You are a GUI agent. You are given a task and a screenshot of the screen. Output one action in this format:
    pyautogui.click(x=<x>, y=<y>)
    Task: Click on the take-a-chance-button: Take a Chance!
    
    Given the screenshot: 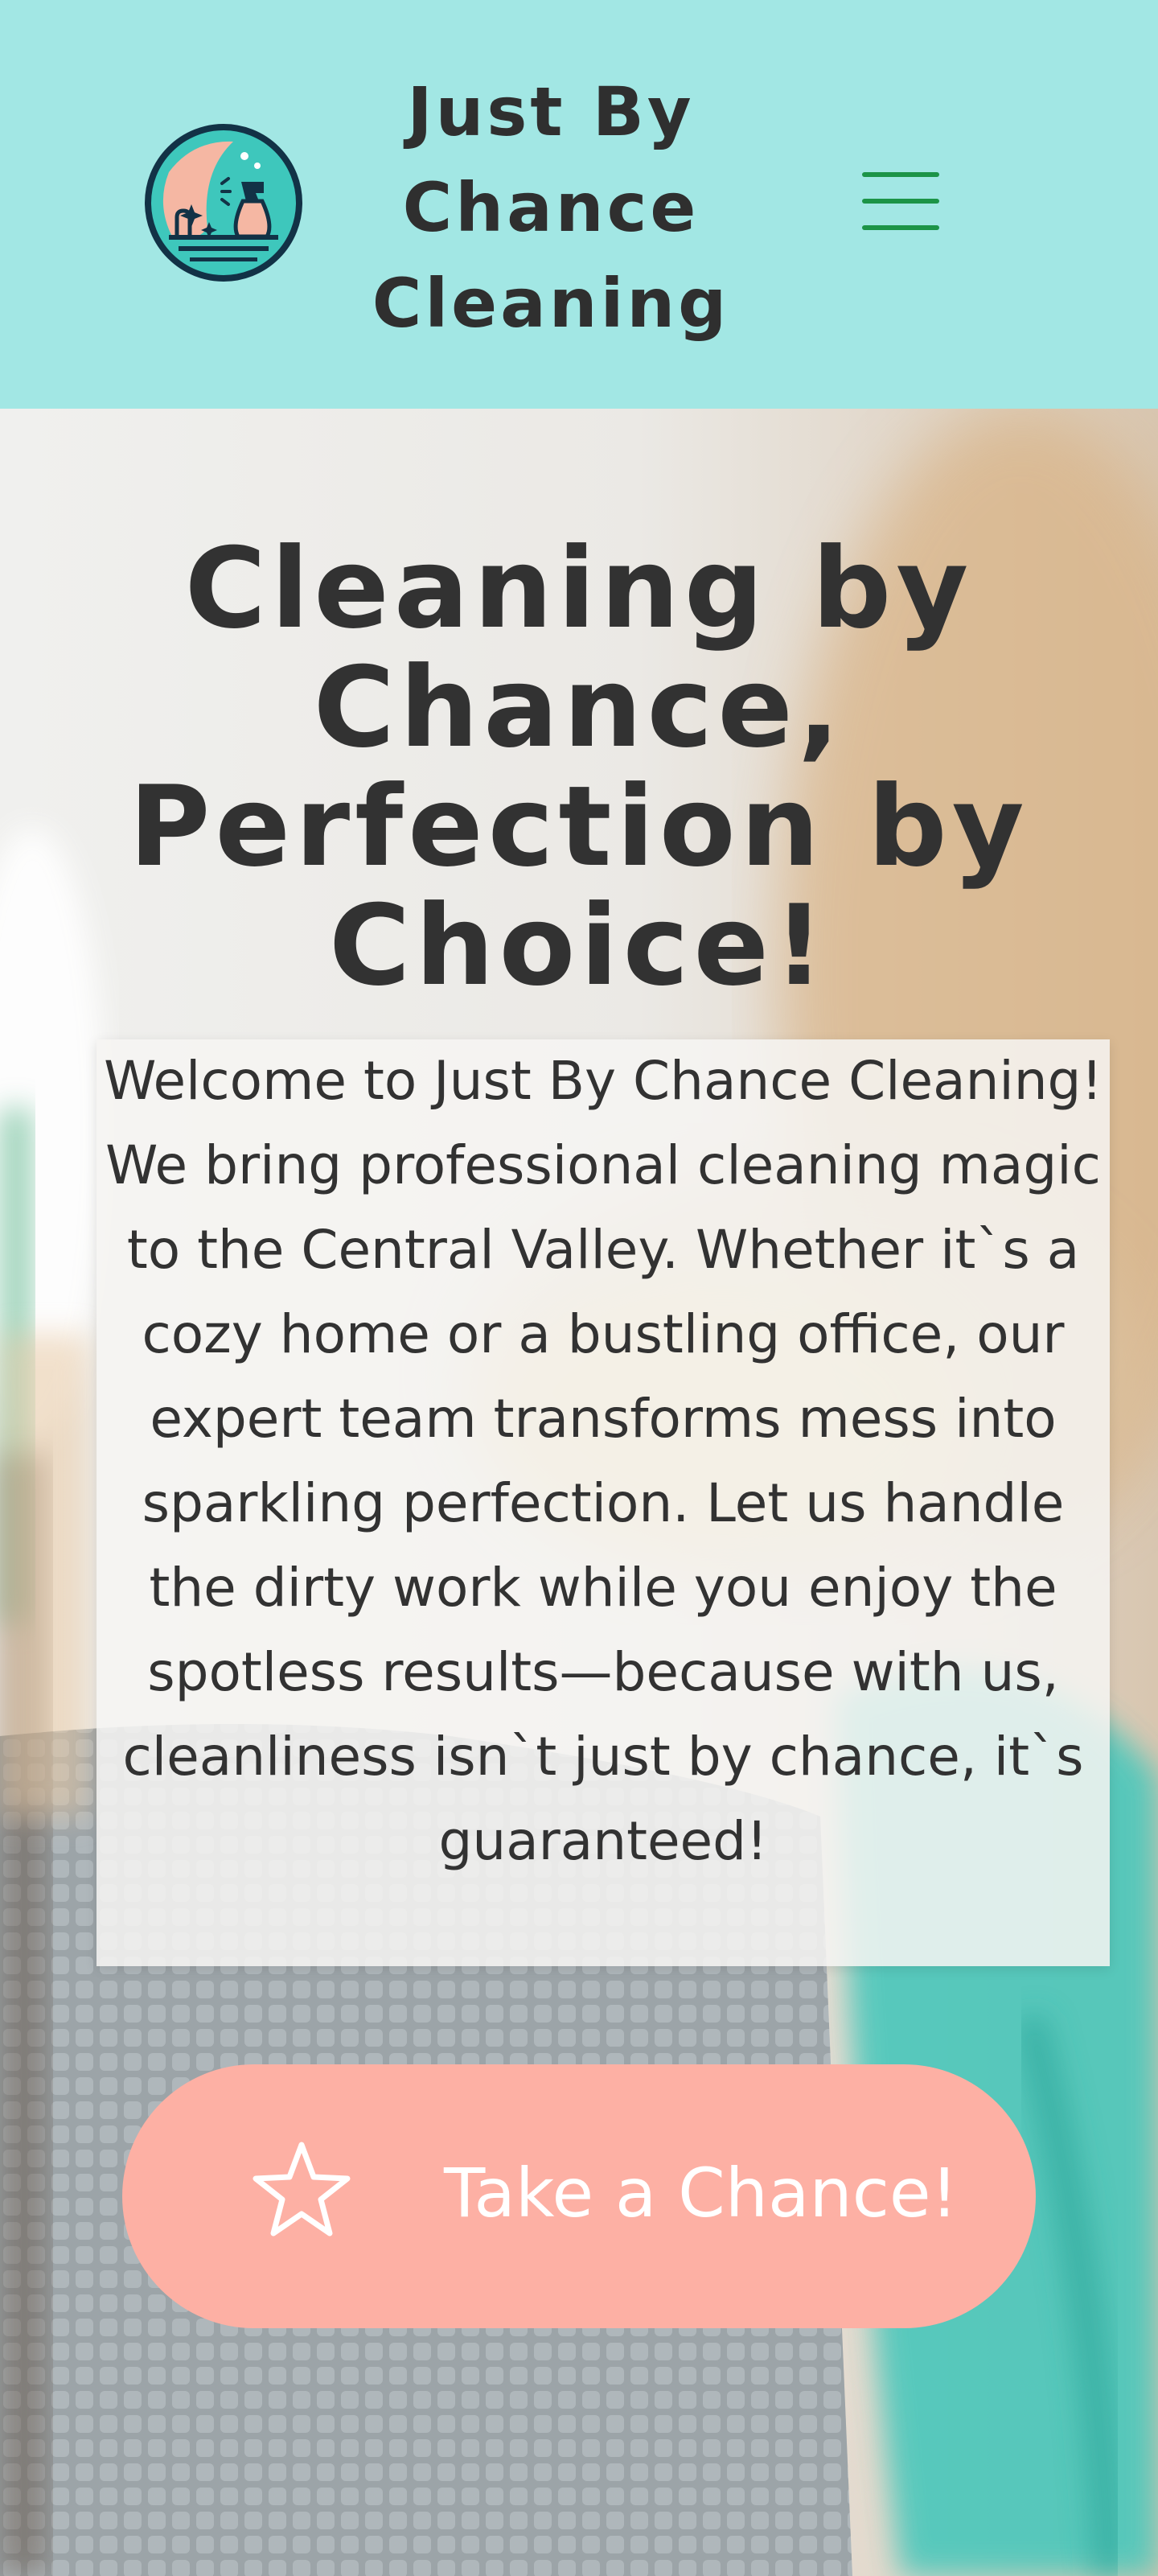 What is the action you would take?
    pyautogui.click(x=579, y=2196)
    